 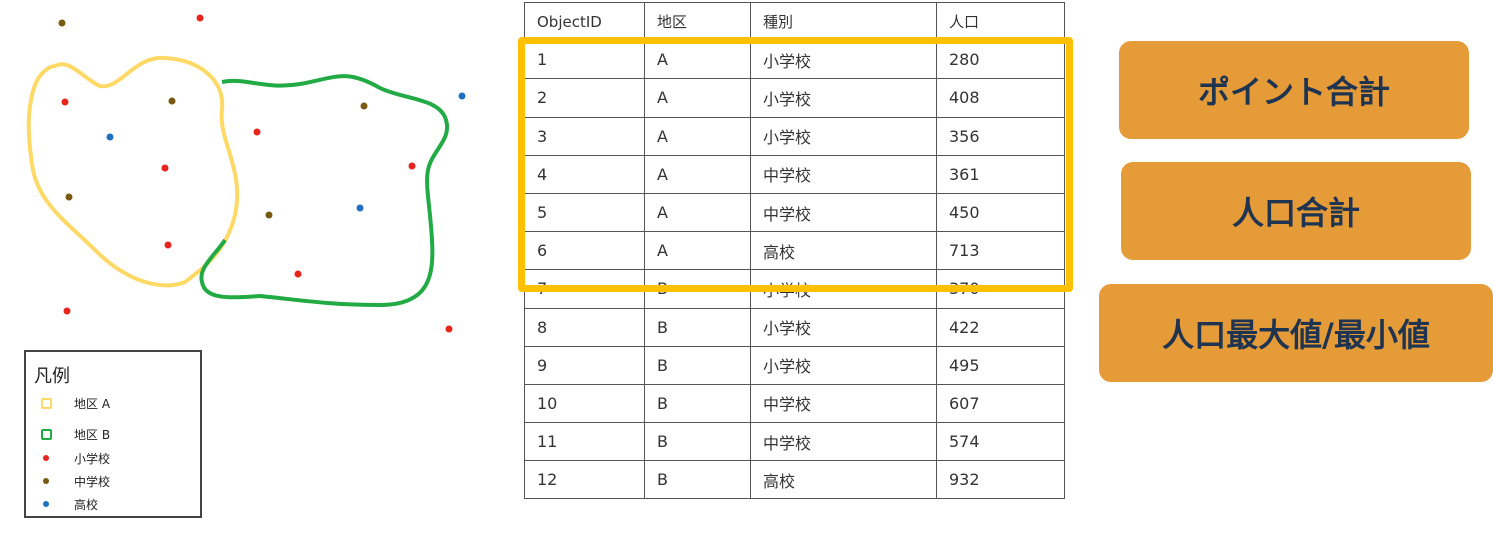 What do you see at coordinates (1294, 90) in the screenshot?
I see `point-total-button: ポイント合計` at bounding box center [1294, 90].